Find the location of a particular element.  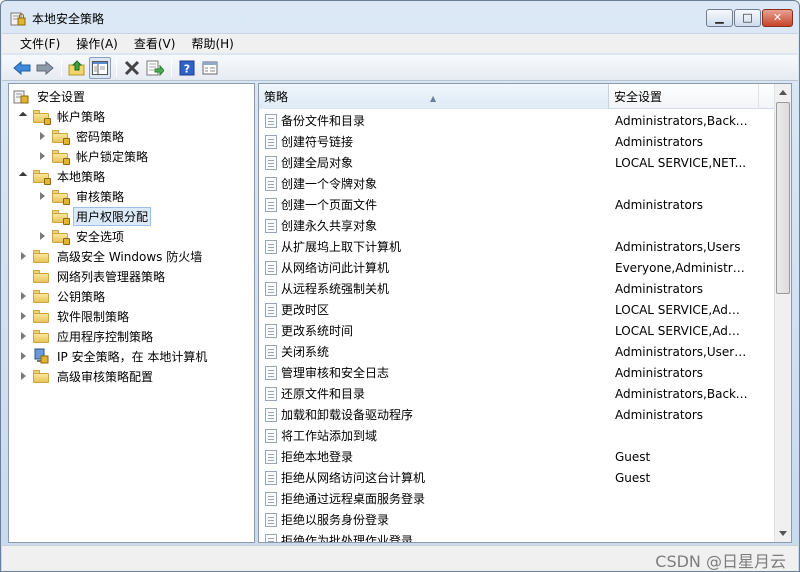

table-row: 管理审核和安全日志 Administrators is located at coordinates (517, 372).